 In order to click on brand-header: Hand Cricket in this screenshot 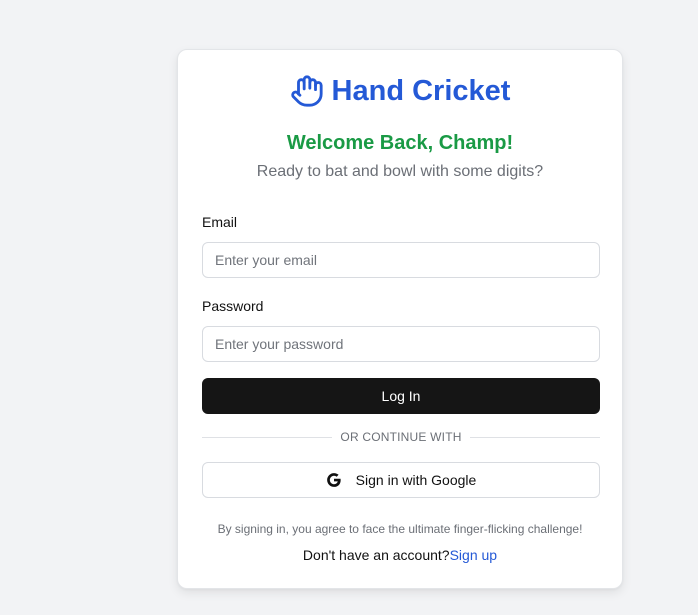, I will do `click(400, 91)`.